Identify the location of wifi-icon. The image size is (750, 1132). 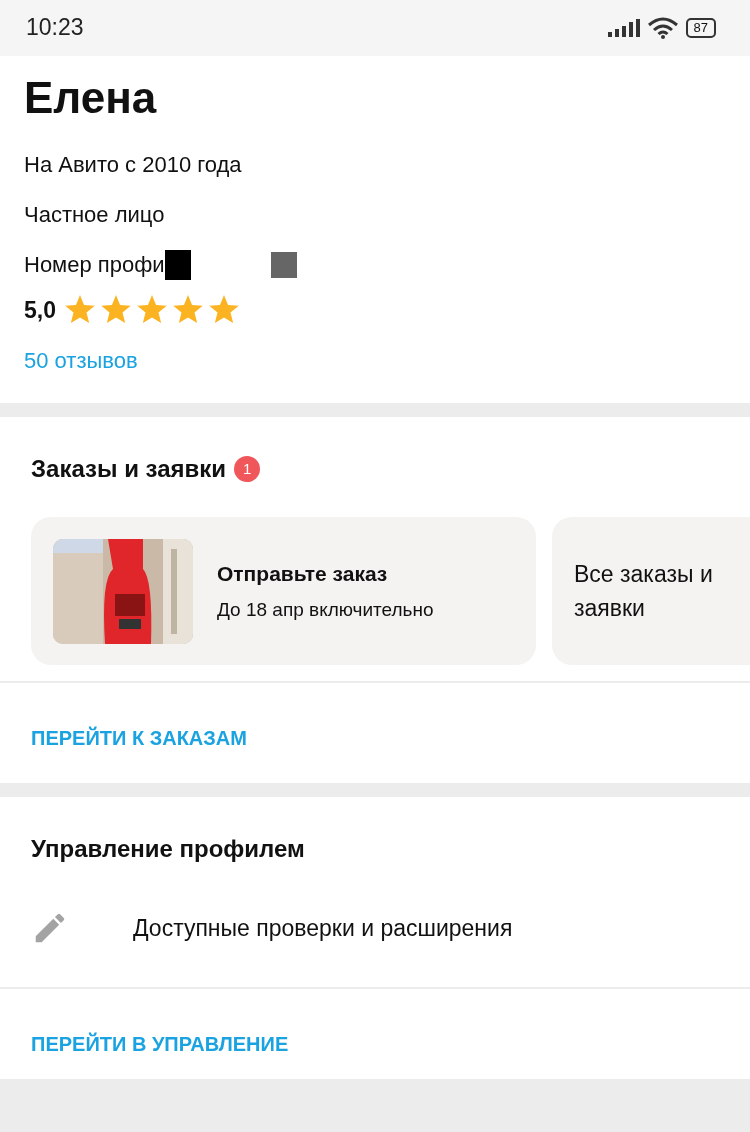
(662, 28).